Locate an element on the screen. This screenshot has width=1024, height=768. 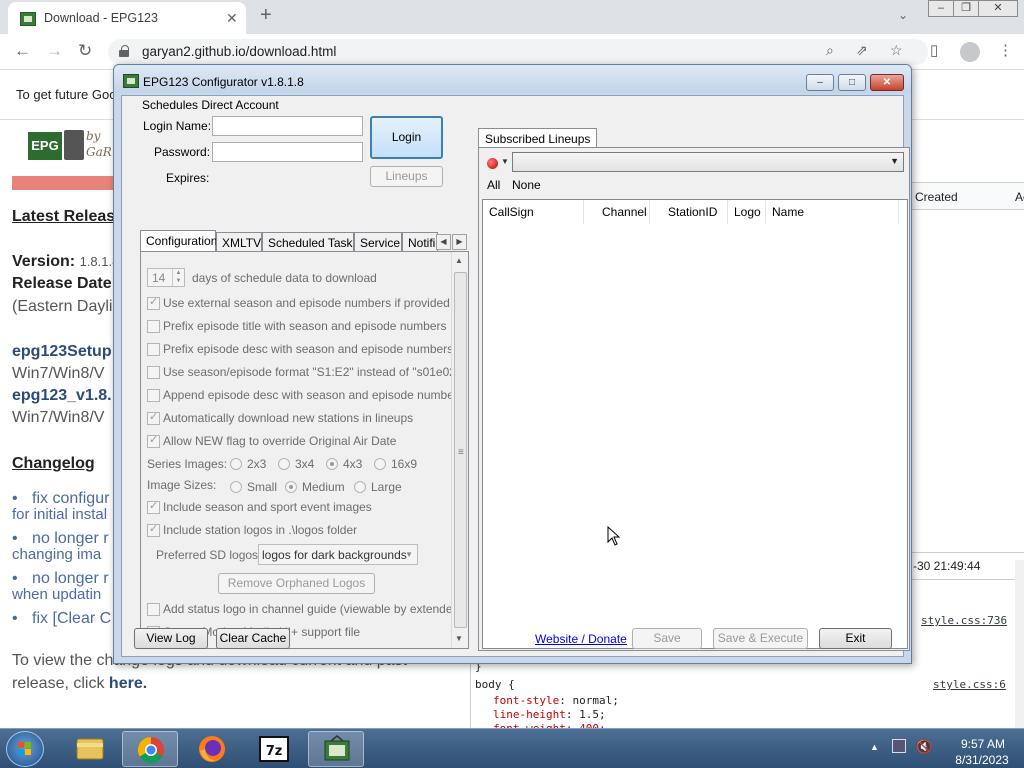
browser-tab: Download - EPG123 ✕ is located at coordinates (127, 18).